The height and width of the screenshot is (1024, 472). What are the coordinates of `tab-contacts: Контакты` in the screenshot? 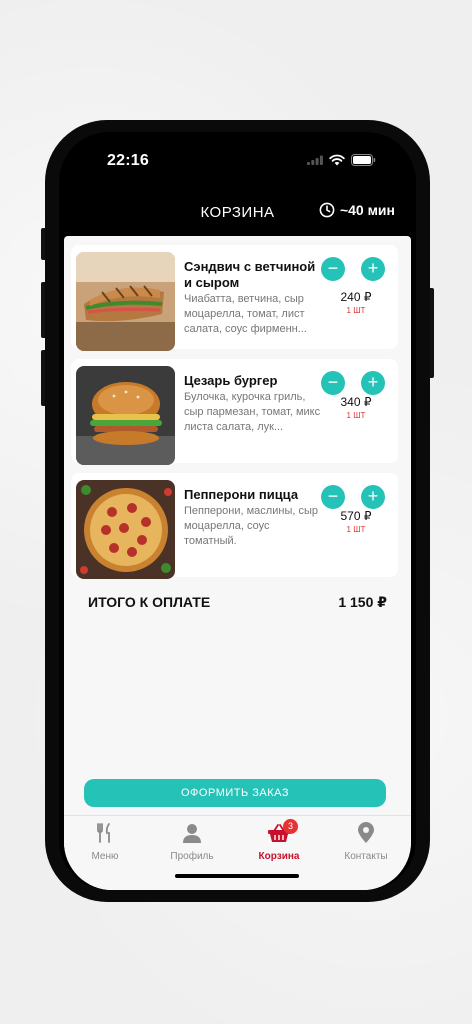 It's located at (366, 842).